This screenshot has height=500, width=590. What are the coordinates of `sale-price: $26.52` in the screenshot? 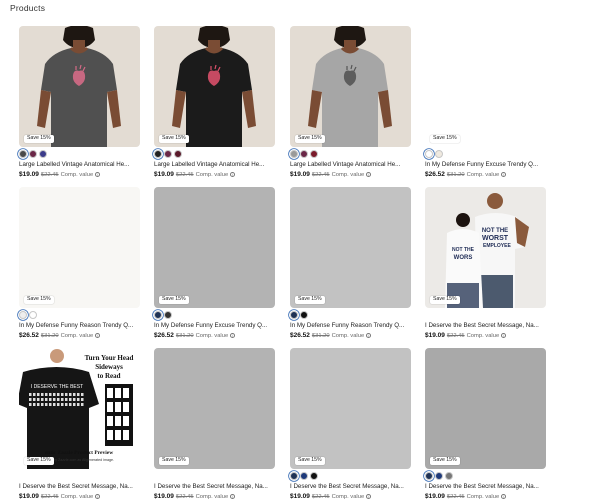 It's located at (435, 174).